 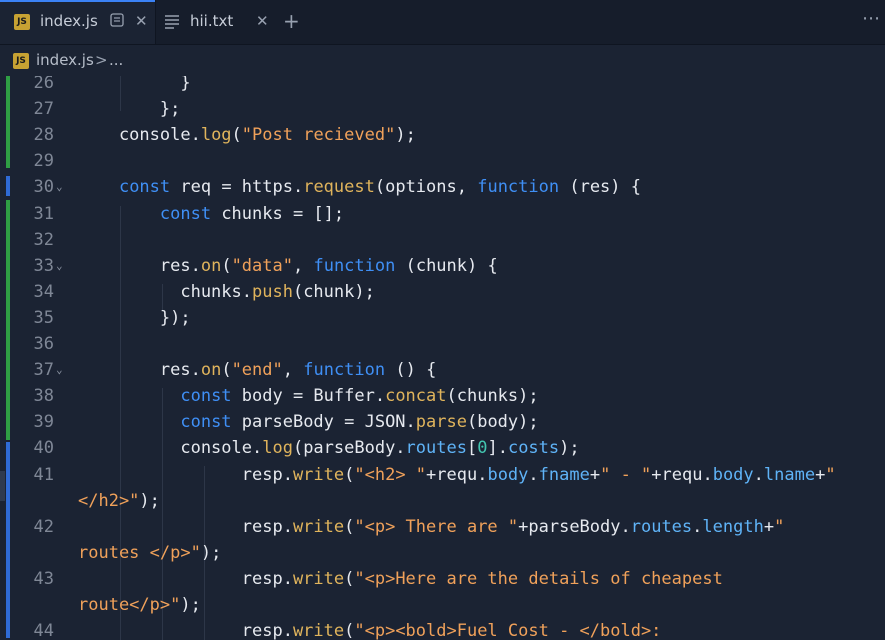 I want to click on code-text: console.log(parseBody.routes[0].costs);, so click(x=329, y=448).